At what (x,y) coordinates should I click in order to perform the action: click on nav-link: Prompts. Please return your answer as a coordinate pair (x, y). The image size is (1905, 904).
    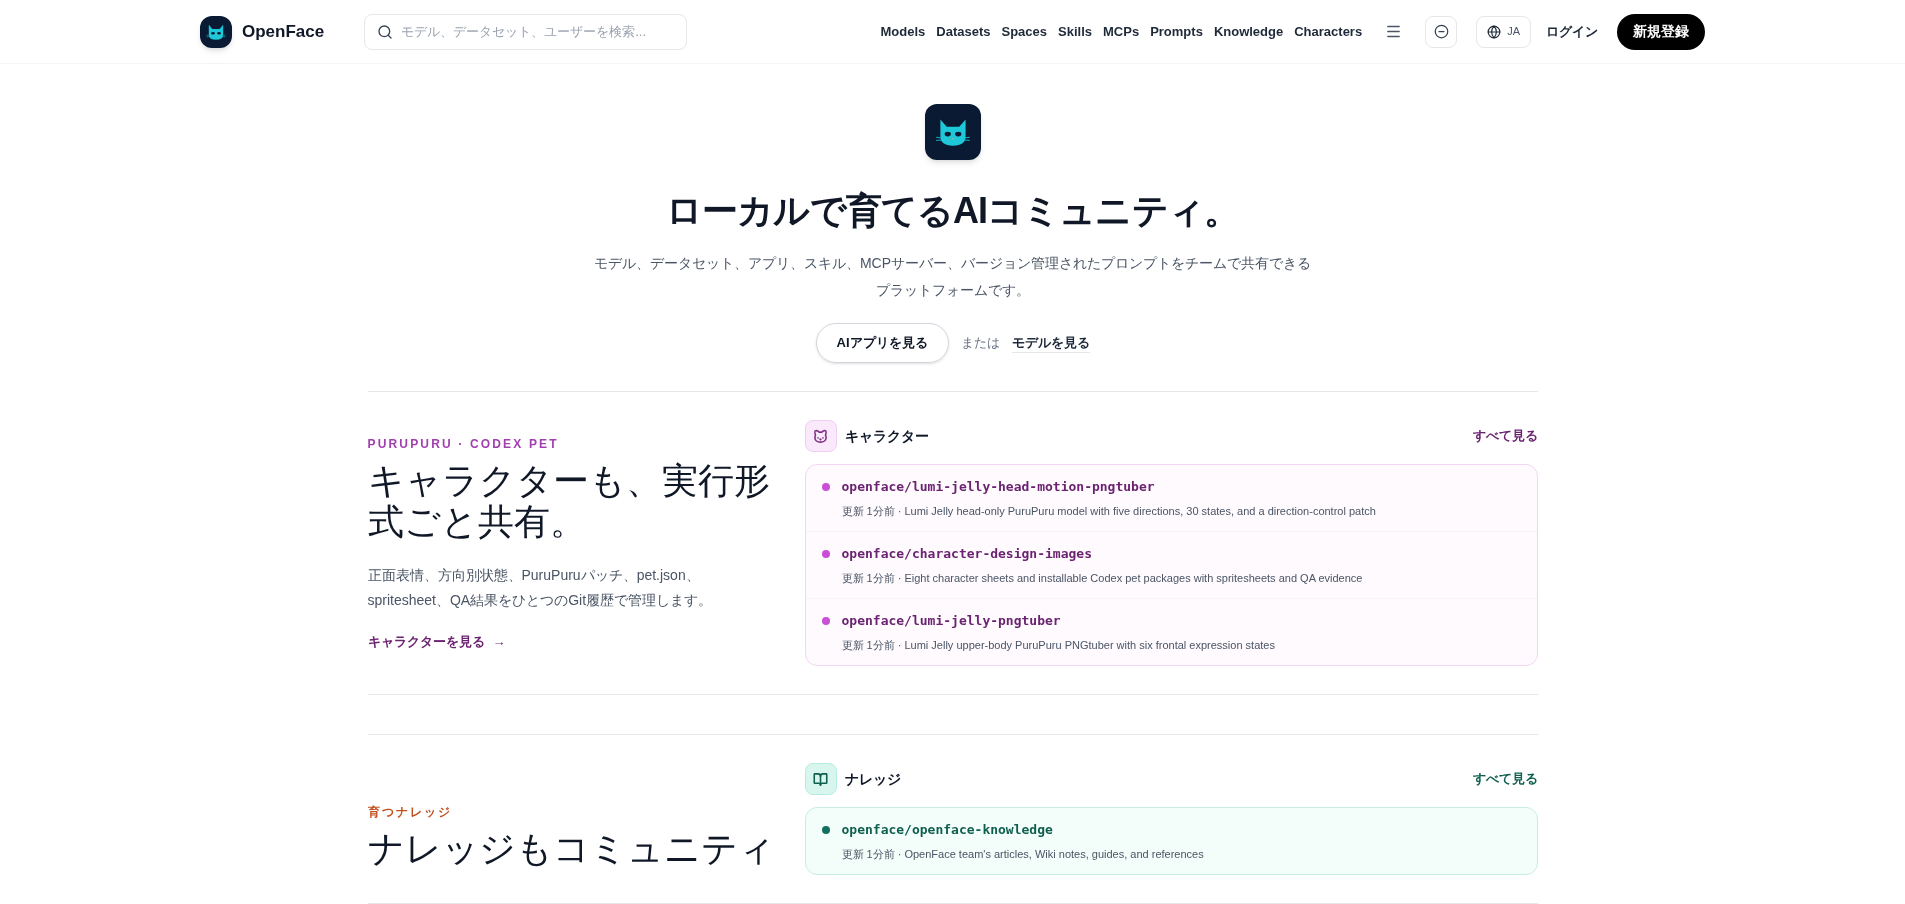
    Looking at the image, I should click on (1176, 31).